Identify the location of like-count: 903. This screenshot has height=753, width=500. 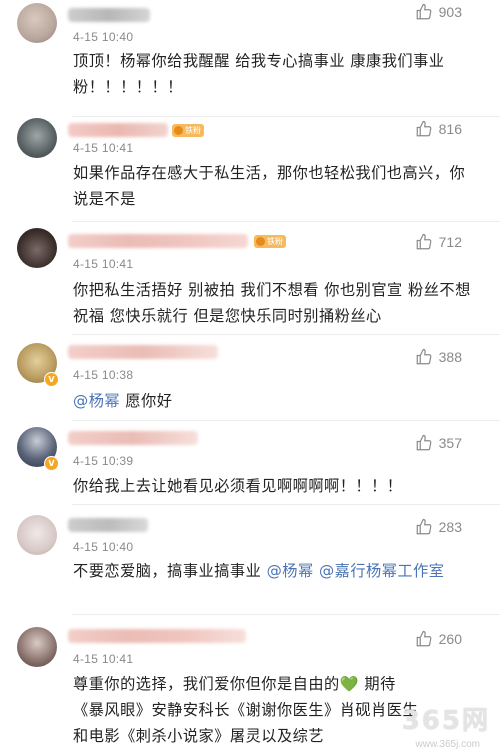
(450, 12).